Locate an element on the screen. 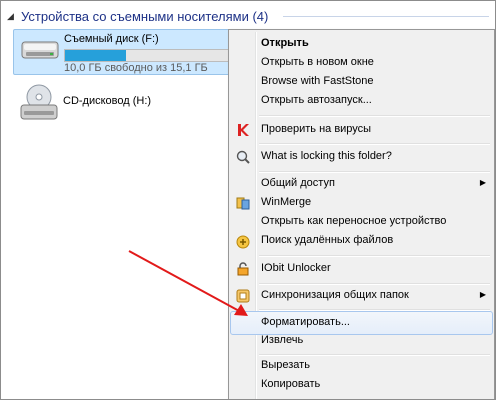 This screenshot has height=400, width=496. menu-item-label: Вырезать is located at coordinates (285, 365).